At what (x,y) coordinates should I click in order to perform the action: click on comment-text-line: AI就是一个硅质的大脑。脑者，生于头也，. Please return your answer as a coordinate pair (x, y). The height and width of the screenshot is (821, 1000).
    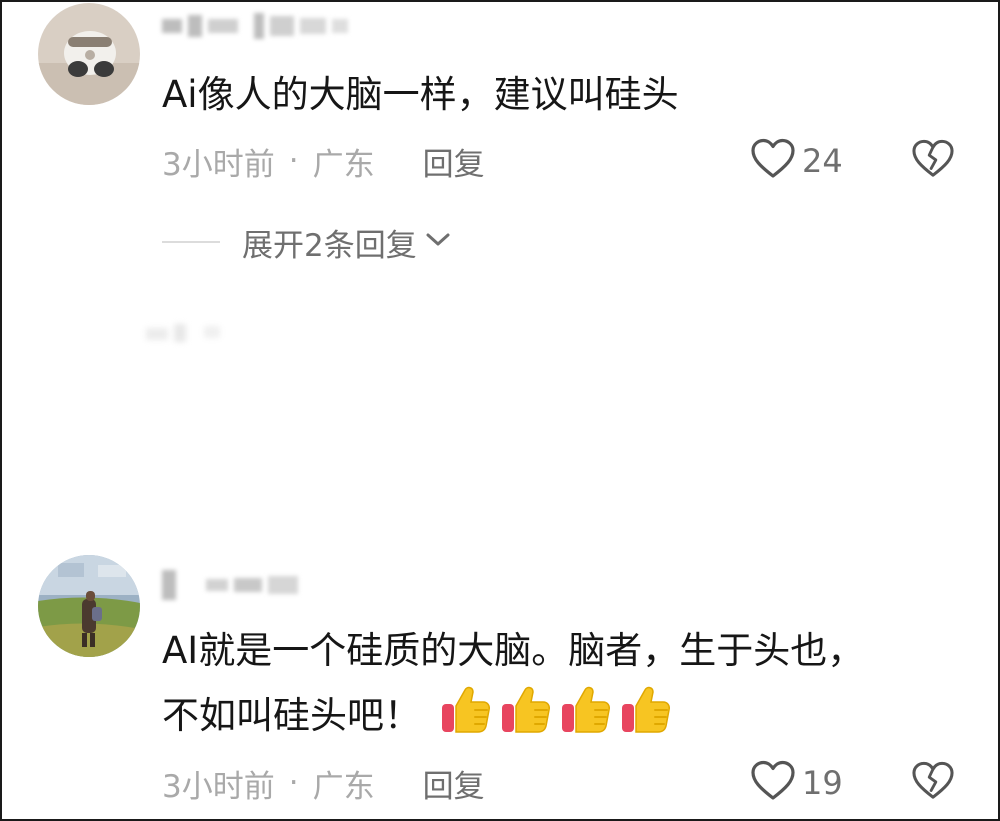
    Looking at the image, I should click on (513, 650).